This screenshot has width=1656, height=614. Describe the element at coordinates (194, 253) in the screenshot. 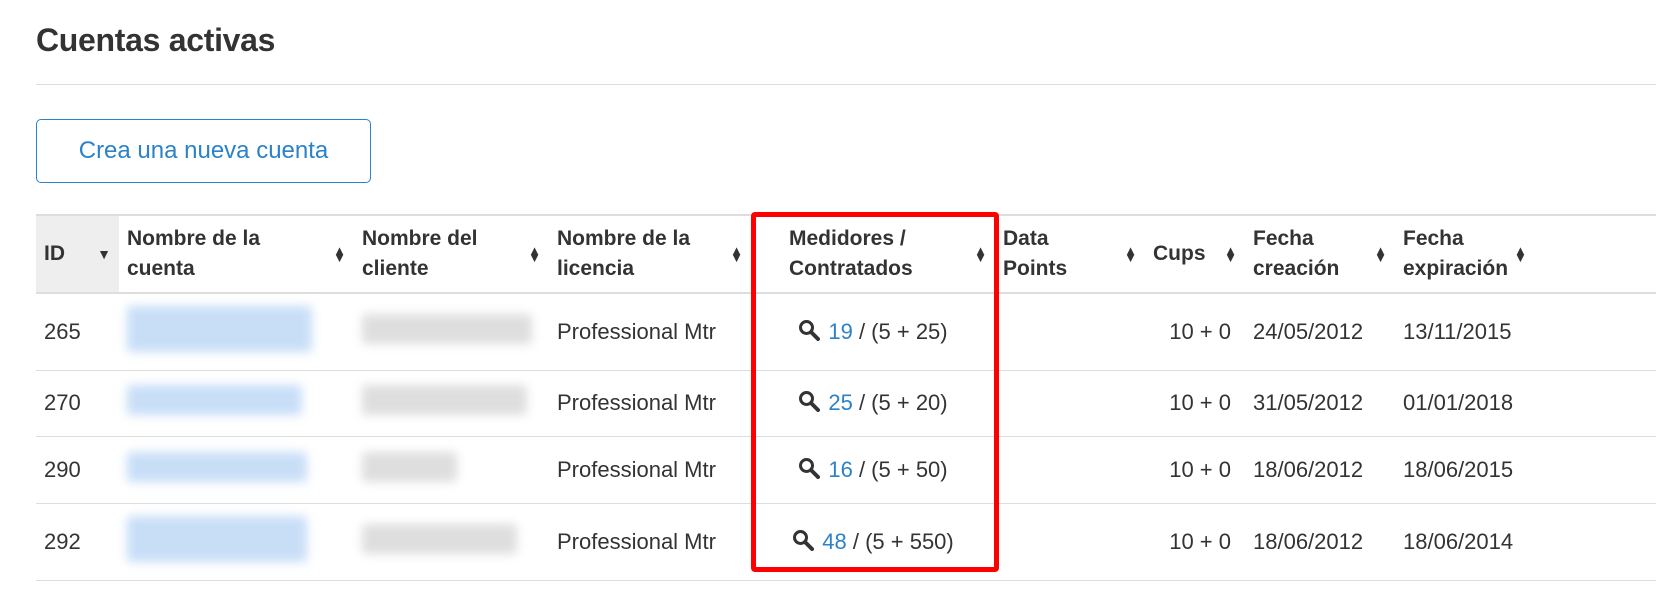

I see `column-header-label: Nombre de la cuenta` at that location.